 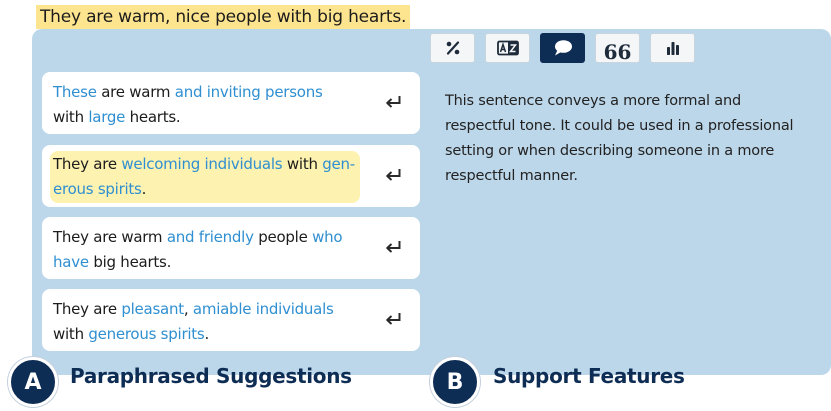 I want to click on percent-button, so click(x=452, y=48).